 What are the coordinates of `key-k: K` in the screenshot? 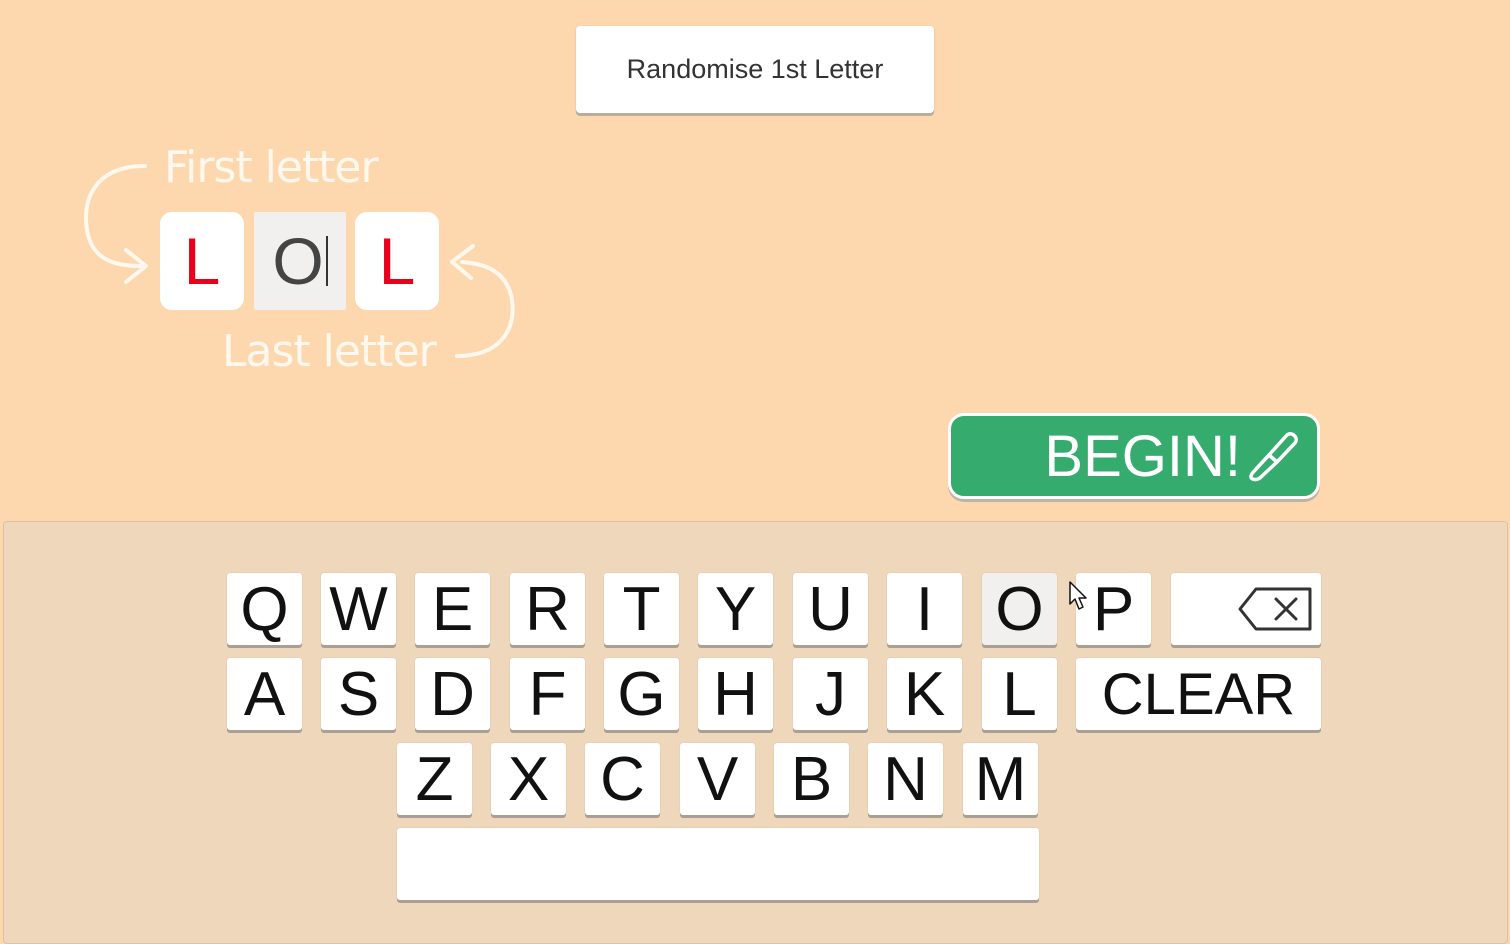 It's located at (924, 694).